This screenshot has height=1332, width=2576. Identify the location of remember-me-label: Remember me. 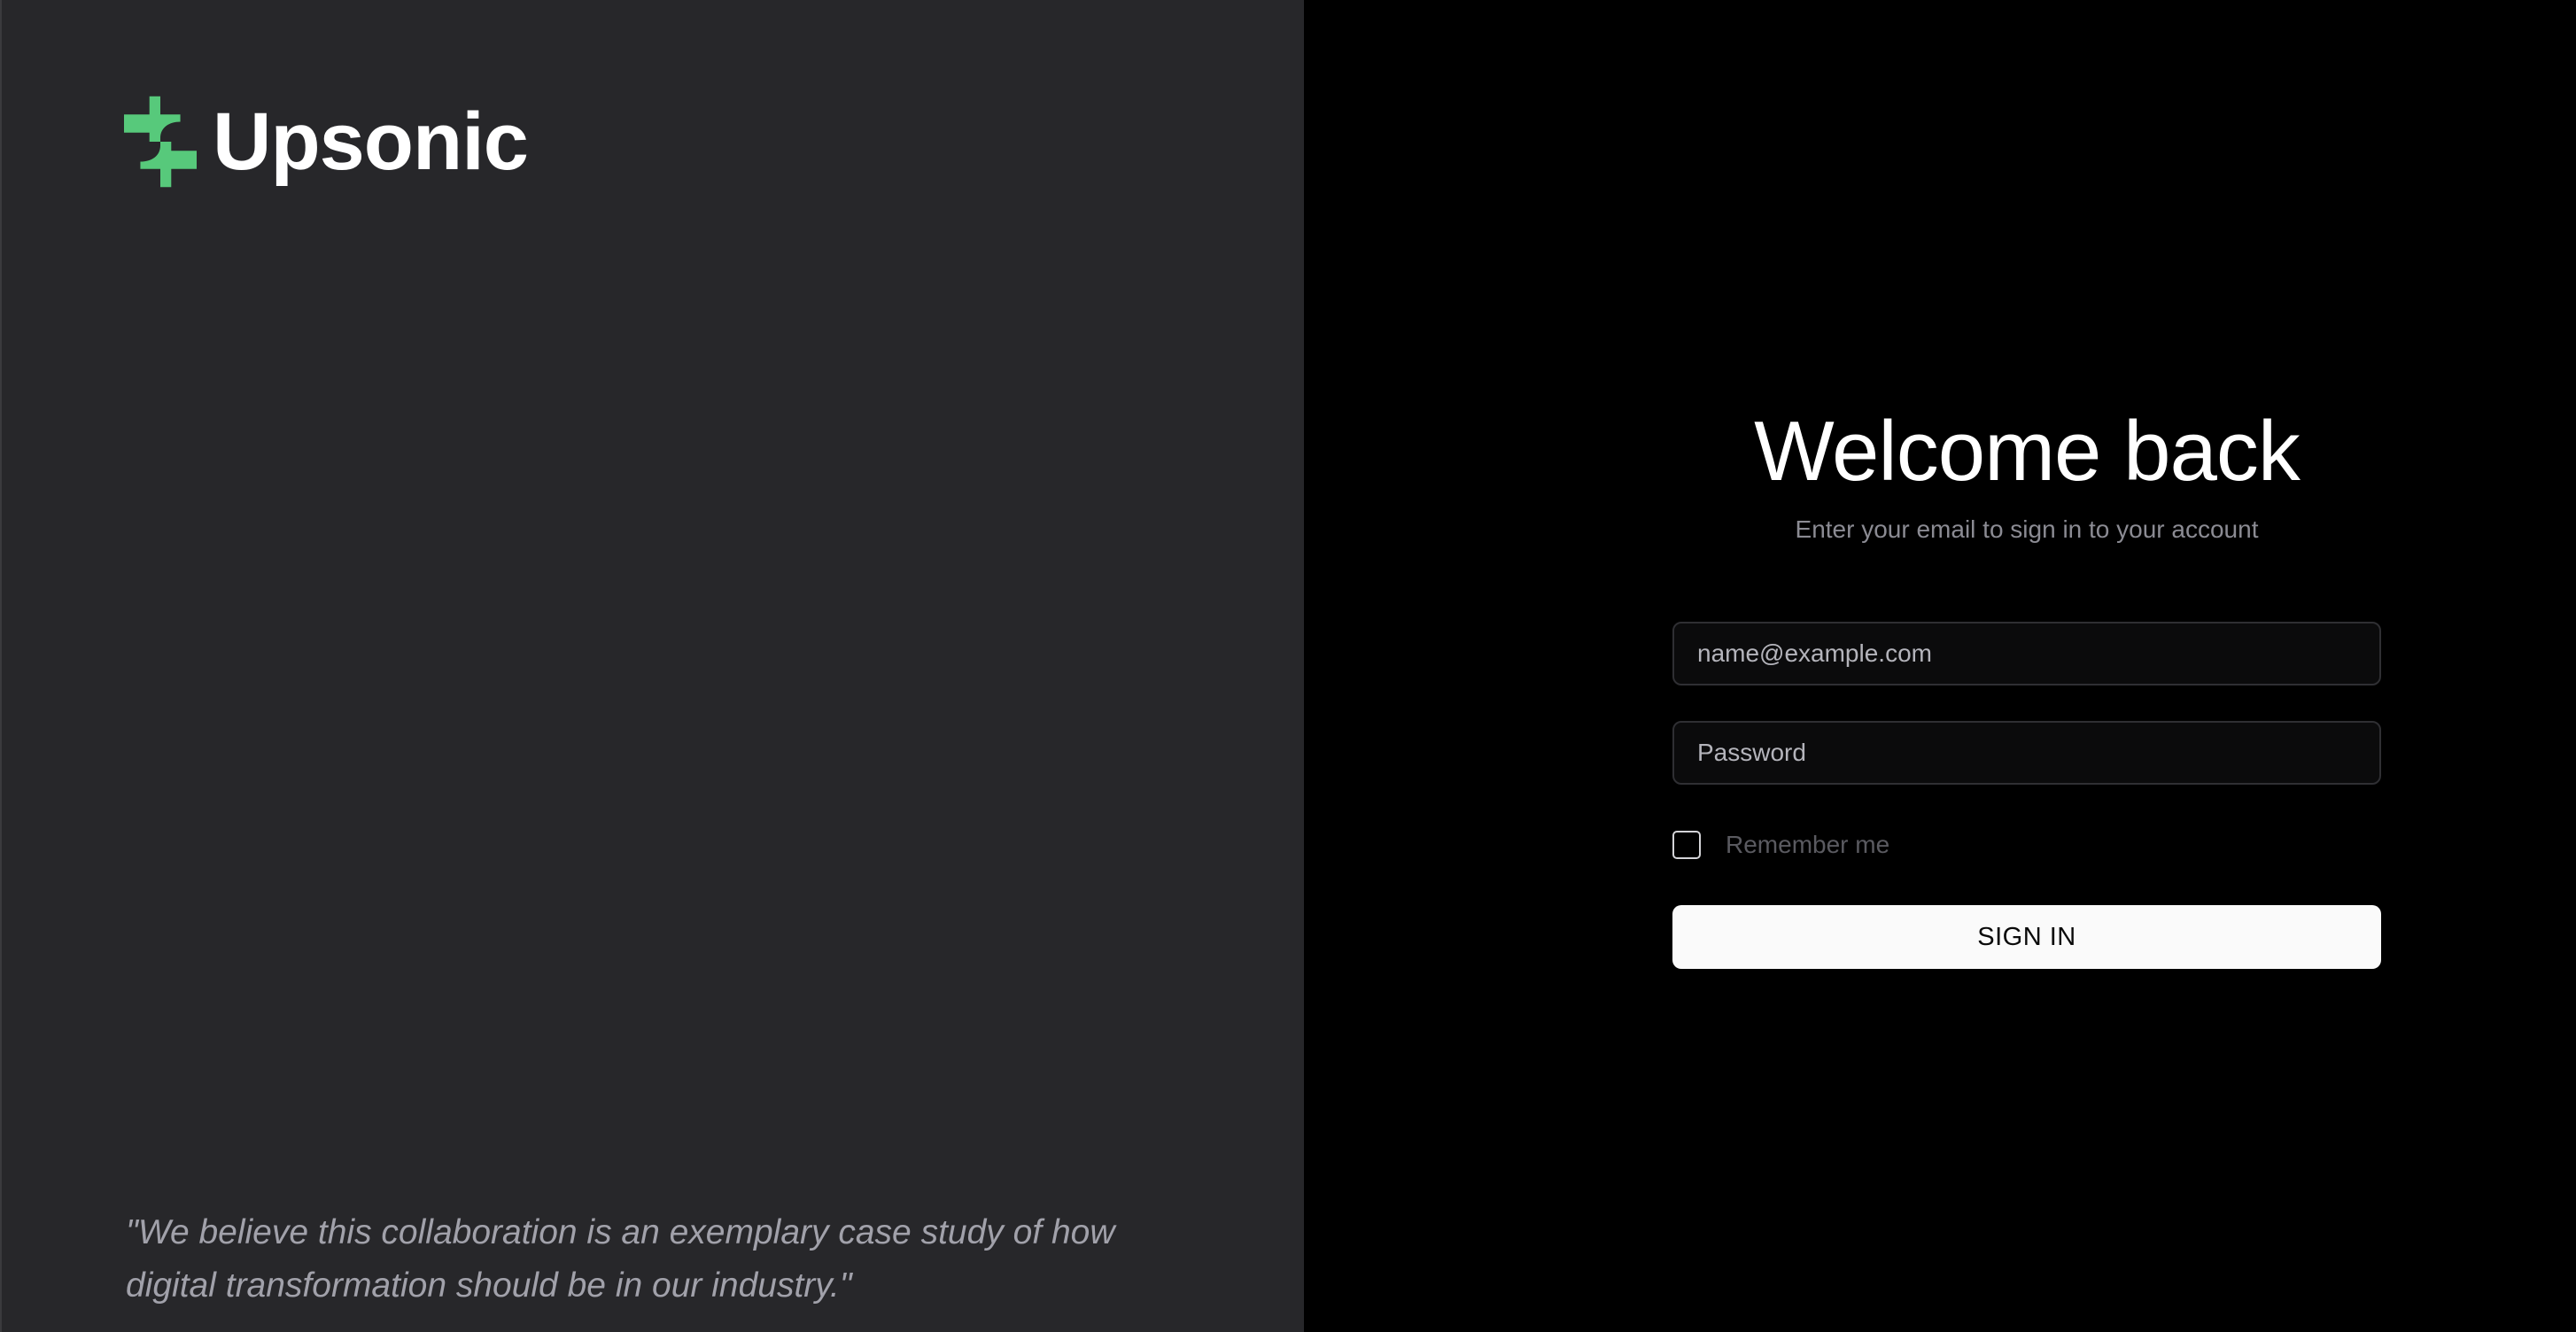
(1807, 845).